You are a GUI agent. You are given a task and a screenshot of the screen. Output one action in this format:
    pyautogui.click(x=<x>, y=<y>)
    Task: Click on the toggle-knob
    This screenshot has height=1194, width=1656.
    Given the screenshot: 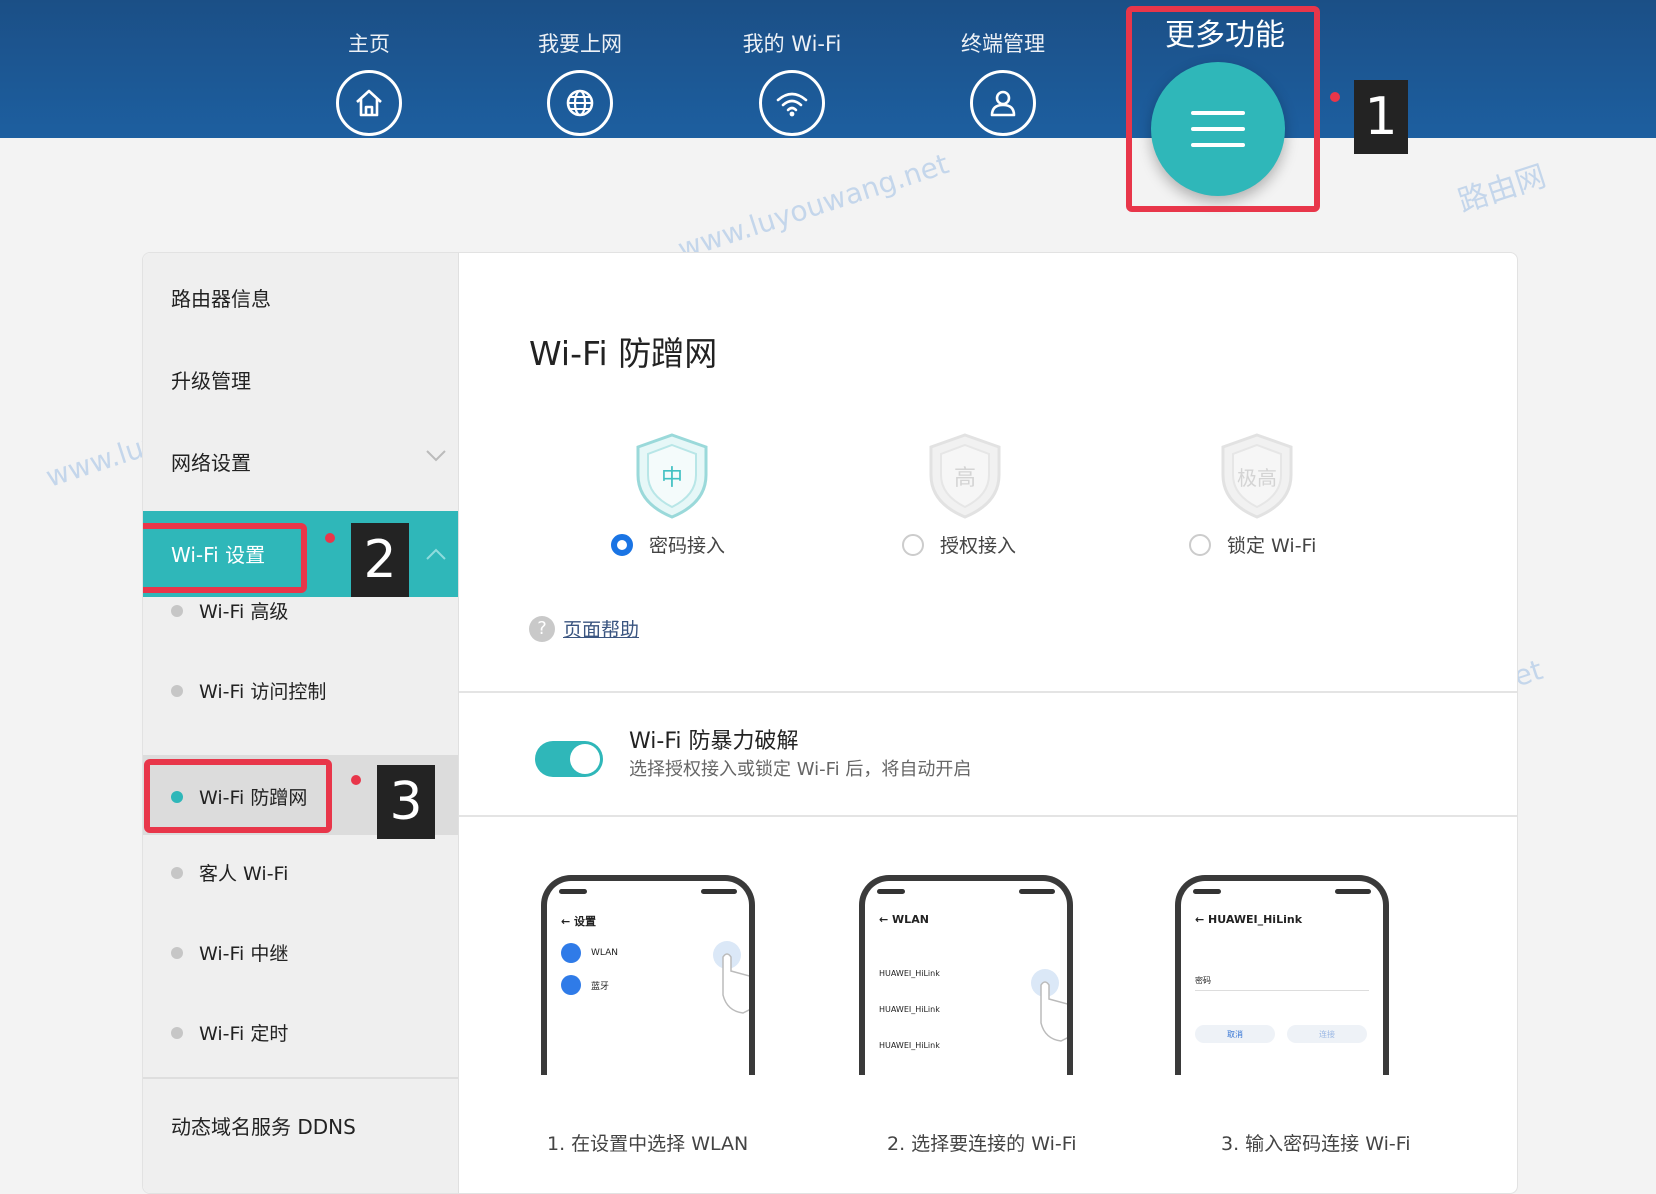 What is the action you would take?
    pyautogui.click(x=585, y=759)
    